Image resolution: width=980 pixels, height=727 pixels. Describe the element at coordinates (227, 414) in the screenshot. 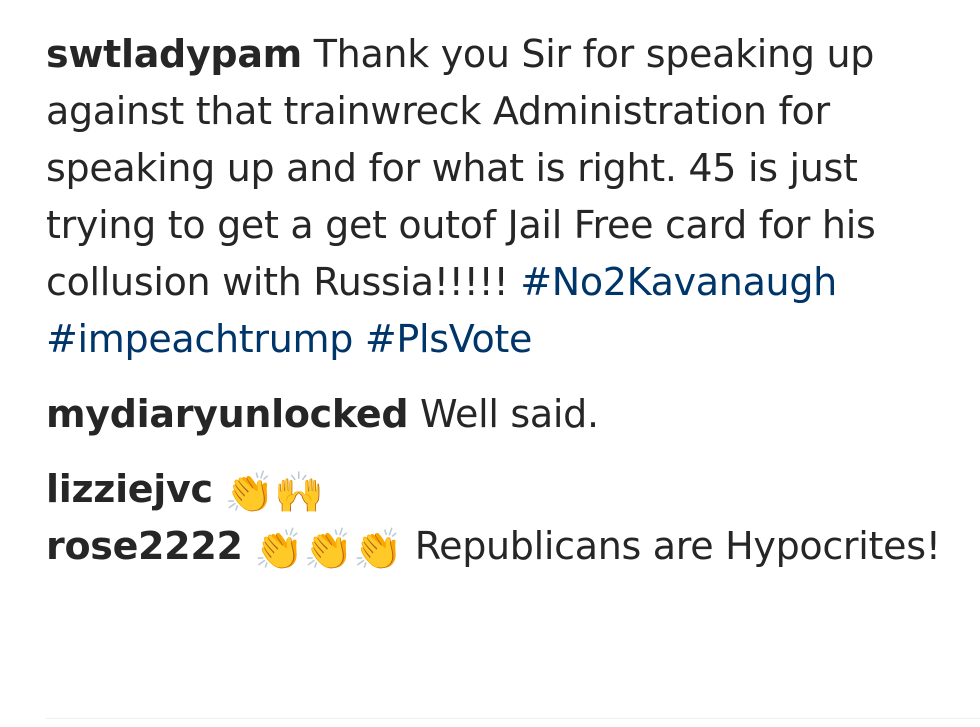

I see `comment-username: mydiaryunlocked` at that location.